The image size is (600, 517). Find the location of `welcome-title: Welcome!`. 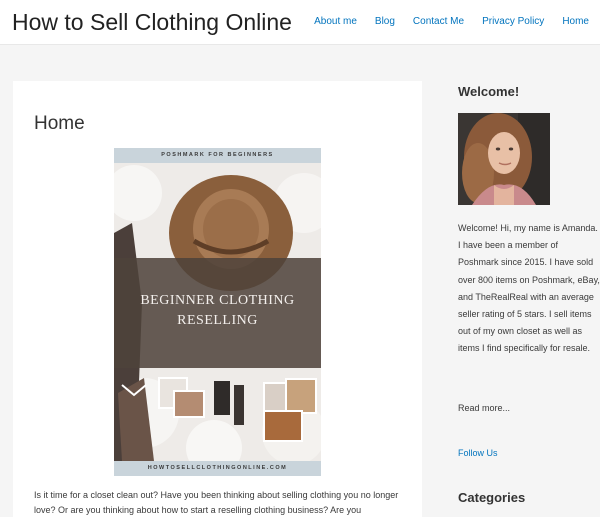

welcome-title: Welcome! is located at coordinates (489, 91).